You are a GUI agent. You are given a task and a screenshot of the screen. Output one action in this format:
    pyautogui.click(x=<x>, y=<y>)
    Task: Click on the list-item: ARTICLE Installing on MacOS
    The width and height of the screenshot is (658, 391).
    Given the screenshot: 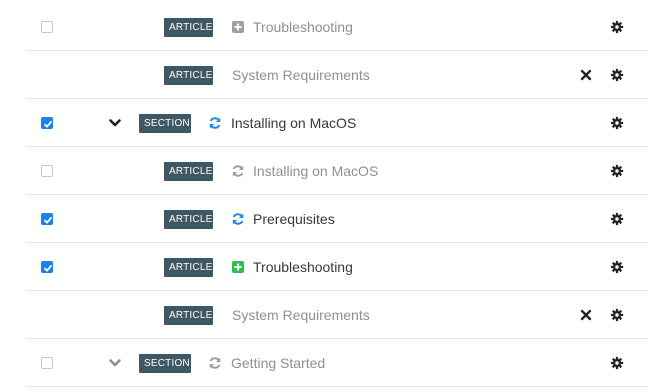 What is the action you would take?
    pyautogui.click(x=337, y=171)
    